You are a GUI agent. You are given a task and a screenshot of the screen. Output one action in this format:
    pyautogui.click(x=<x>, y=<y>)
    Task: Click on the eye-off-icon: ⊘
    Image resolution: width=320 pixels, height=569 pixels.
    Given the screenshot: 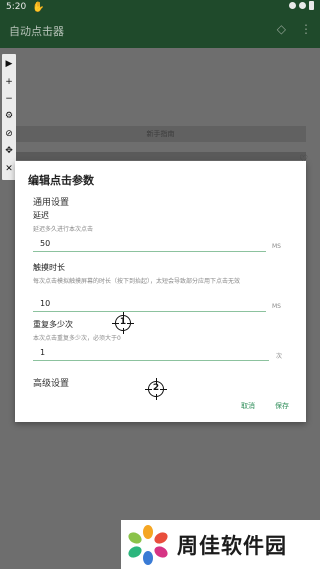 What is the action you would take?
    pyautogui.click(x=9, y=134)
    